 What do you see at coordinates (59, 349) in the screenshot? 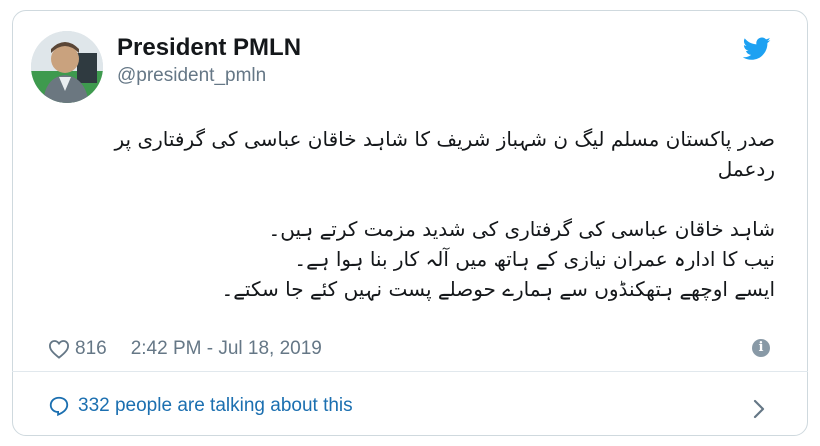
I see `heart-icon` at bounding box center [59, 349].